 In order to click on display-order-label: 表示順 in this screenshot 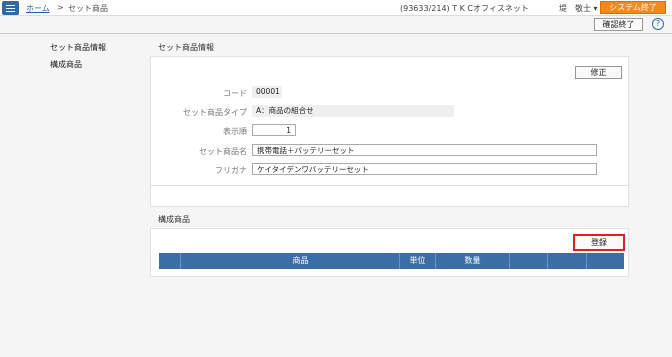, I will do `click(235, 131)`.